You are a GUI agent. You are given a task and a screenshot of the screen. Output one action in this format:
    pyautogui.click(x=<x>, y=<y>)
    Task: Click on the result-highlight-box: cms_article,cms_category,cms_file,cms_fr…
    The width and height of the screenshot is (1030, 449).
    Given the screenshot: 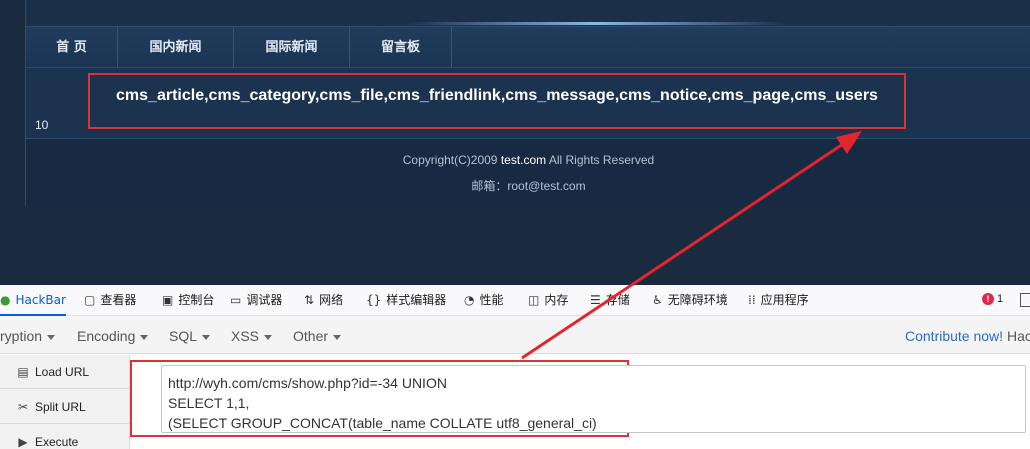 What is the action you would take?
    pyautogui.click(x=497, y=101)
    